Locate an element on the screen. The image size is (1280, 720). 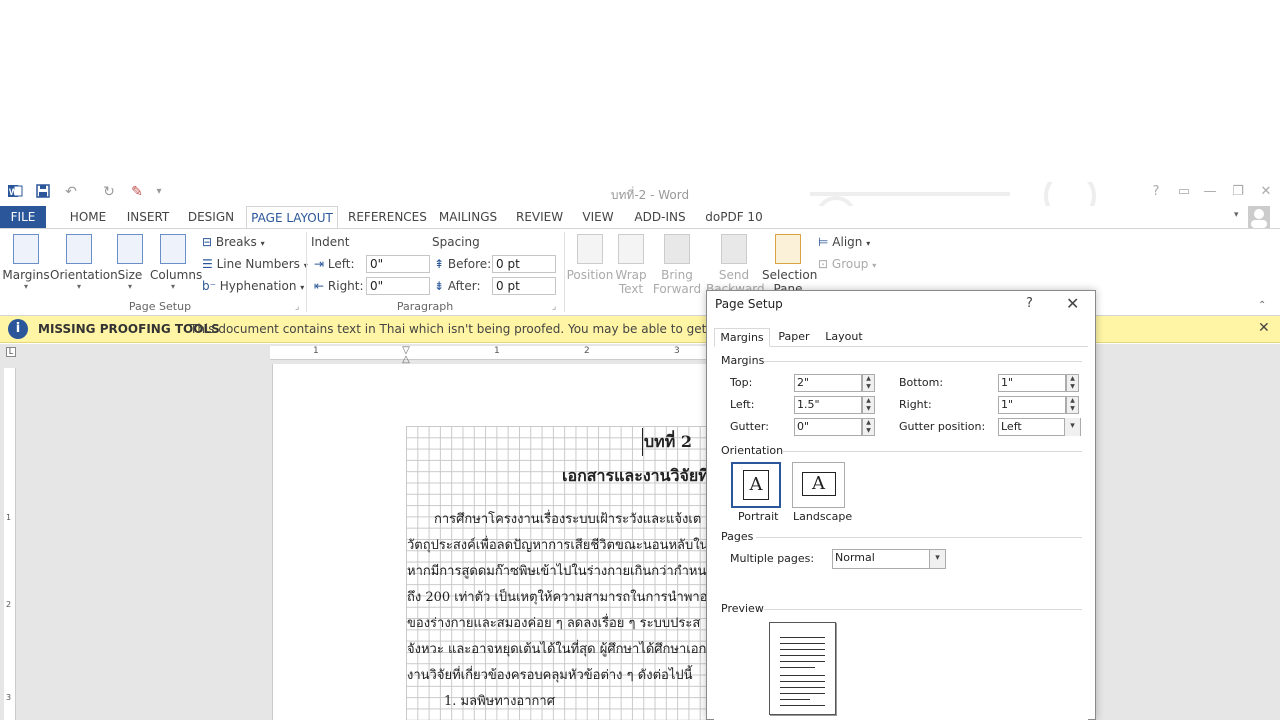
tab-review: REVIEW is located at coordinates (539, 217).